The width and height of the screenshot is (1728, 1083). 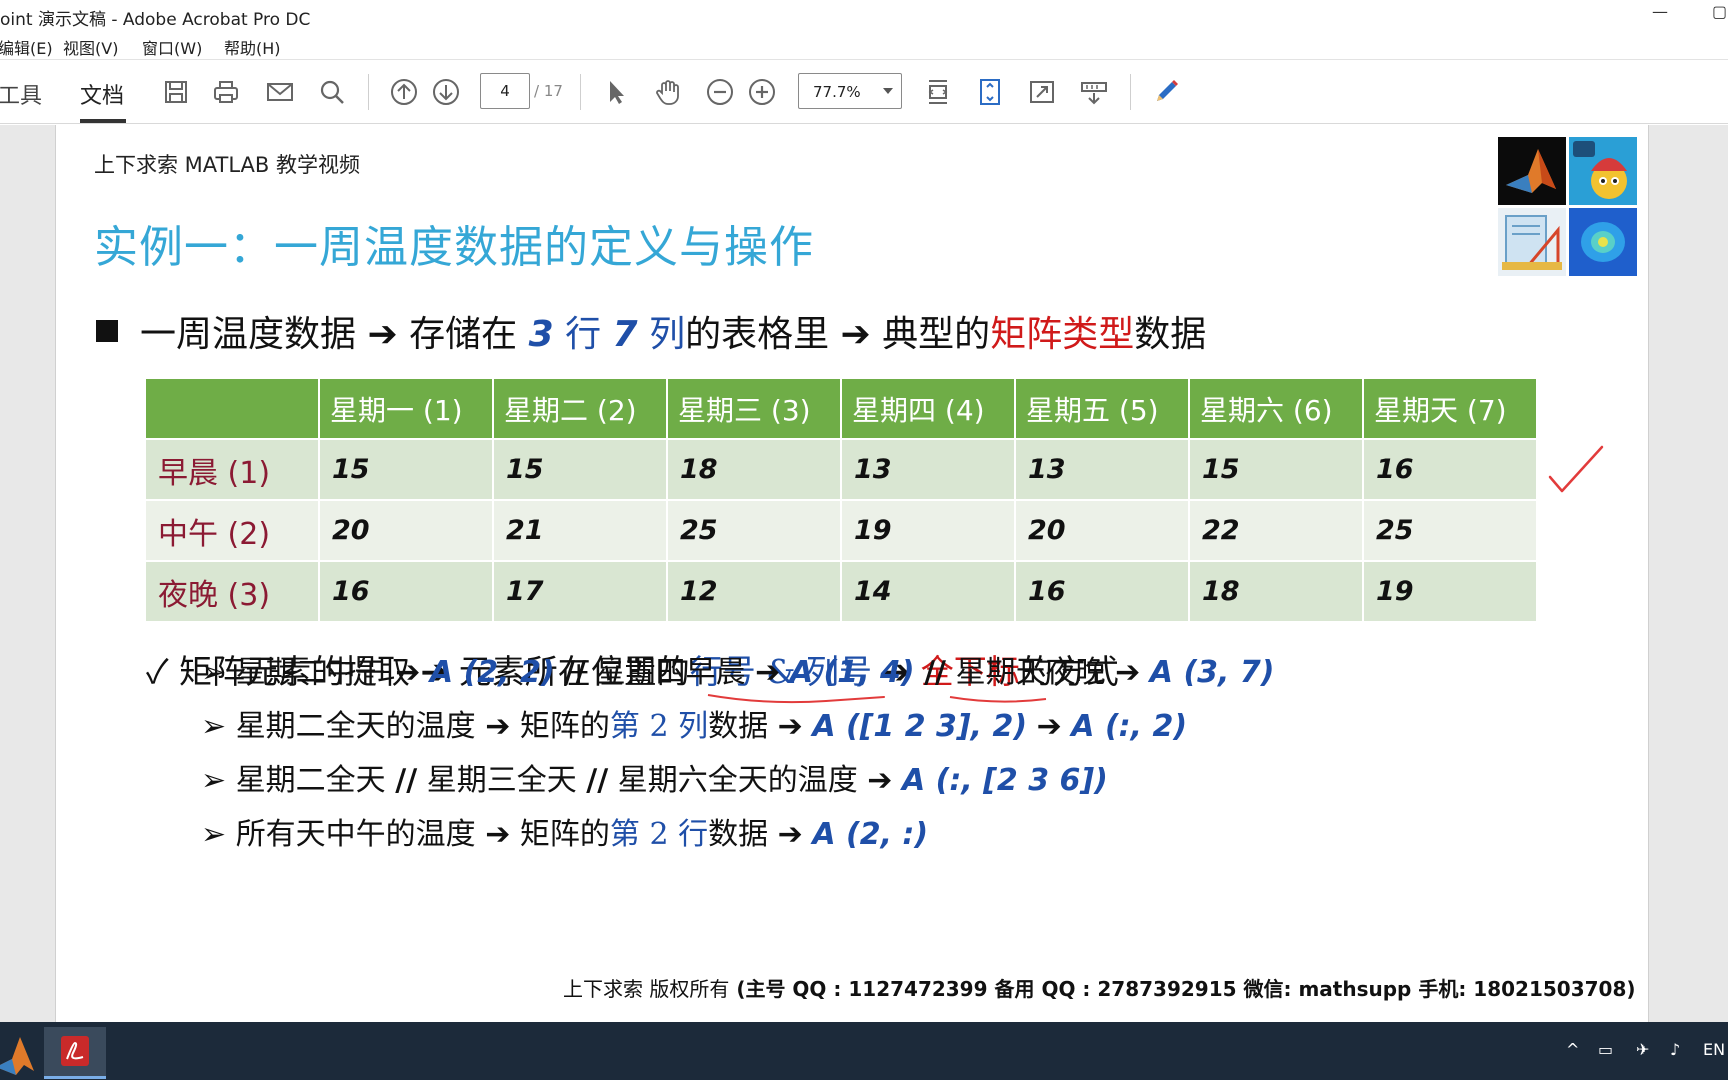 I want to click on column-header, so click(x=232, y=408).